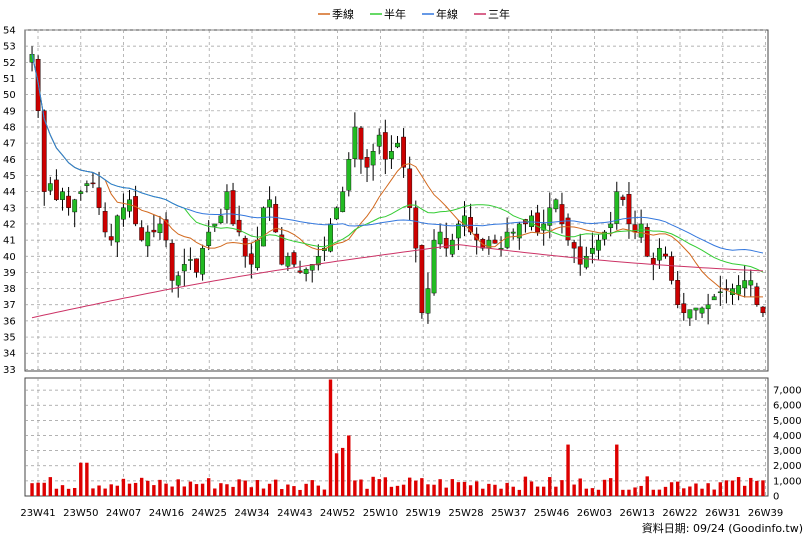 This screenshot has height=540, width=808. What do you see at coordinates (787, 406) in the screenshot?
I see `volume-tick-label: 6,000` at bounding box center [787, 406].